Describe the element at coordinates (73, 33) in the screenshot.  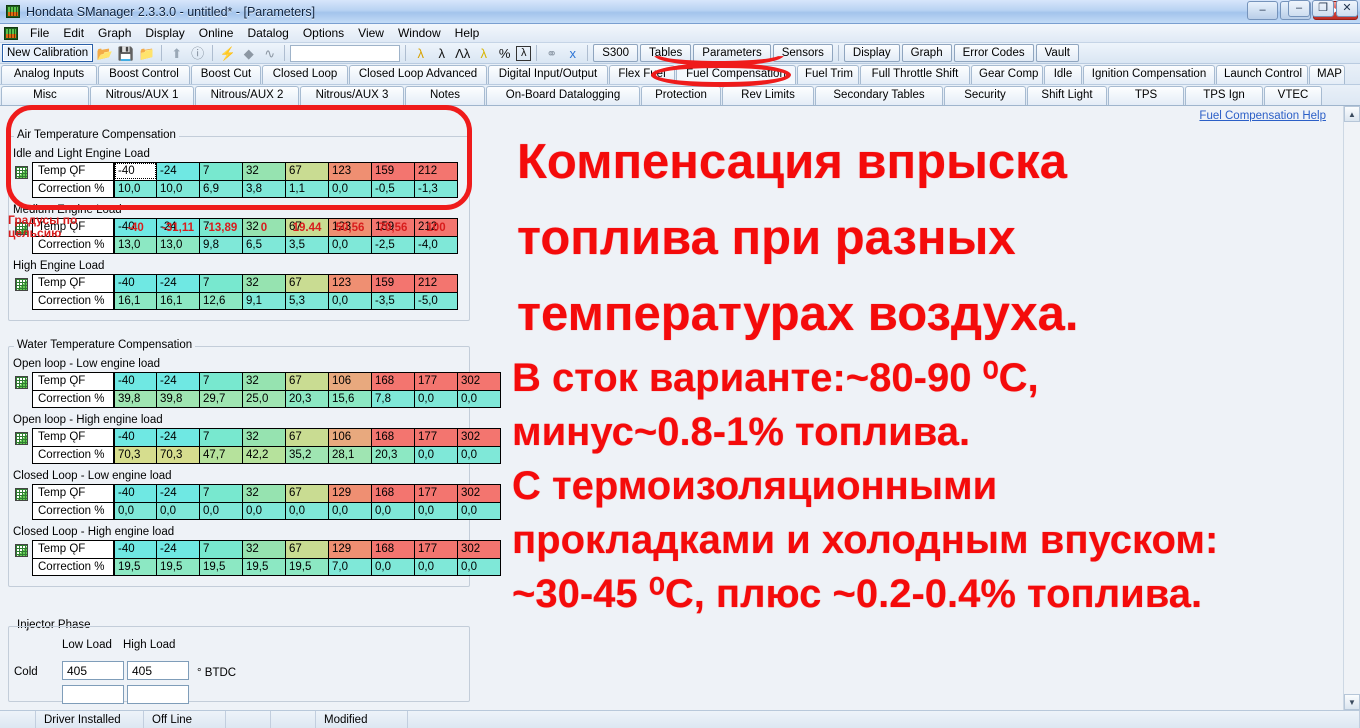
I see `menu-item-edit: Edit` at that location.